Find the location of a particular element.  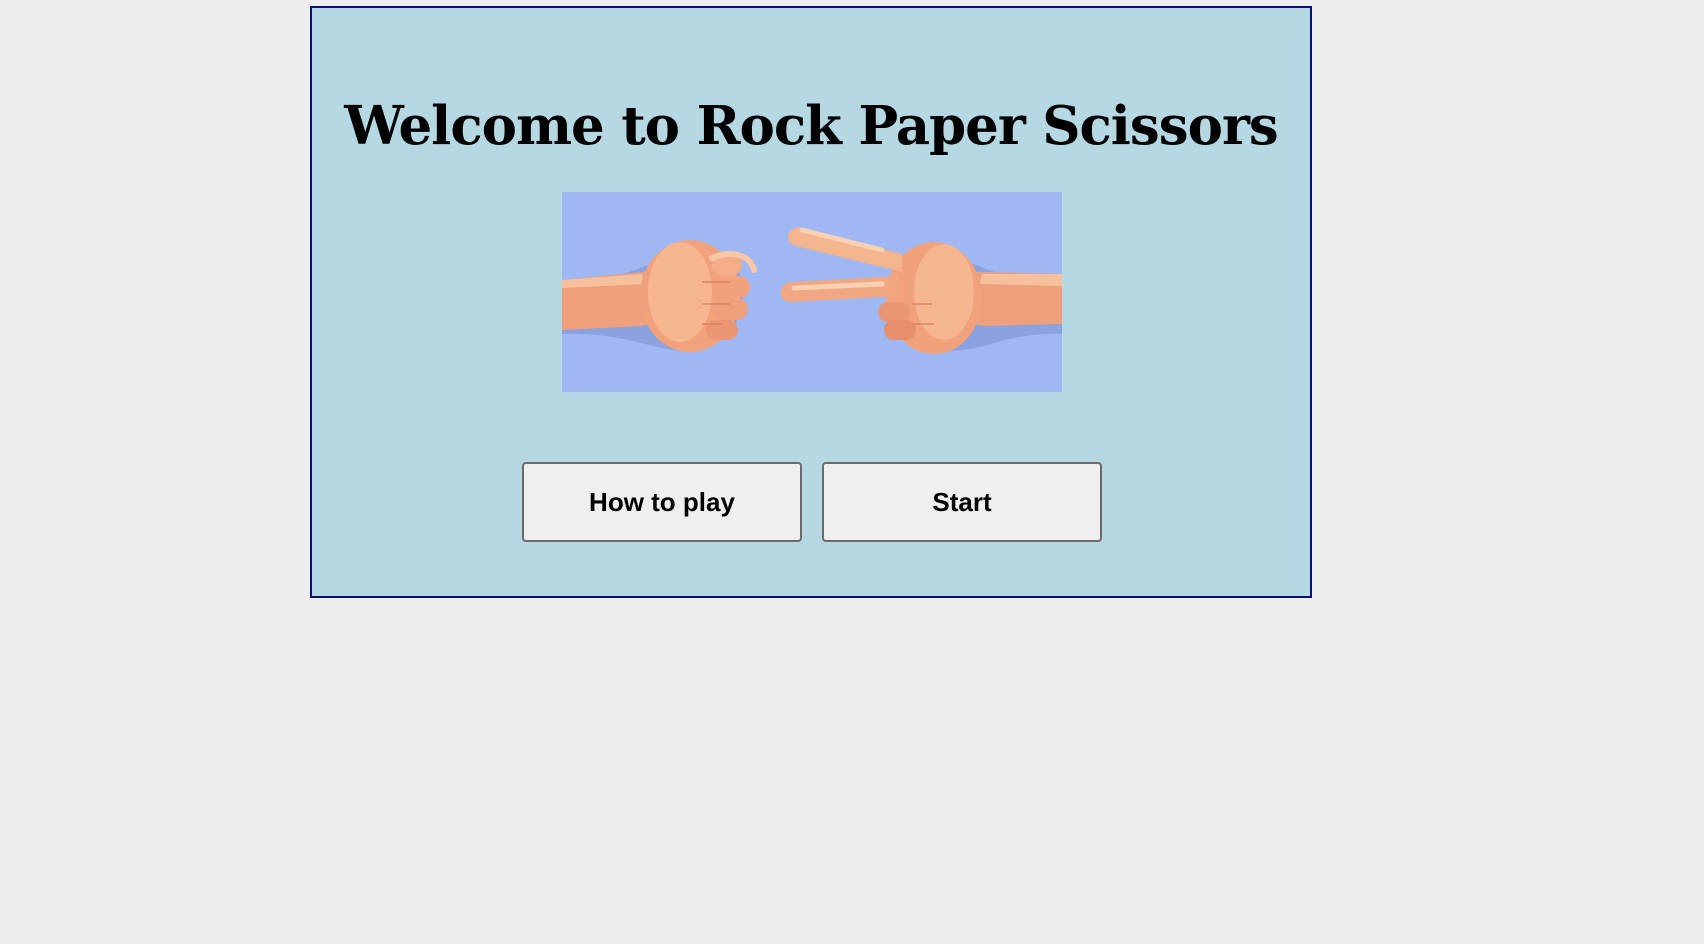

rock-scissors-hands-illustration is located at coordinates (812, 290).